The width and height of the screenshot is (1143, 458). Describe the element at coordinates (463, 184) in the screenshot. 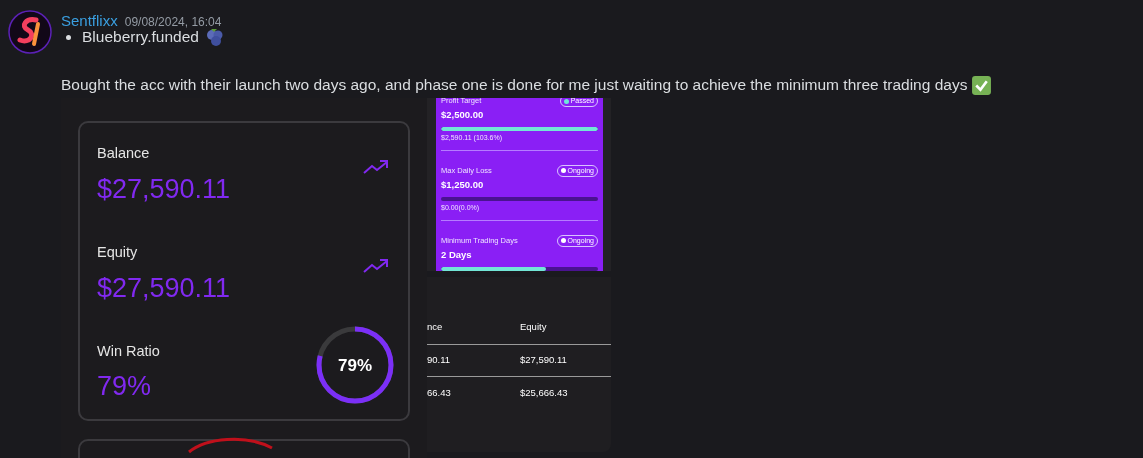

I see `objective-amount: $1,250.00` at that location.